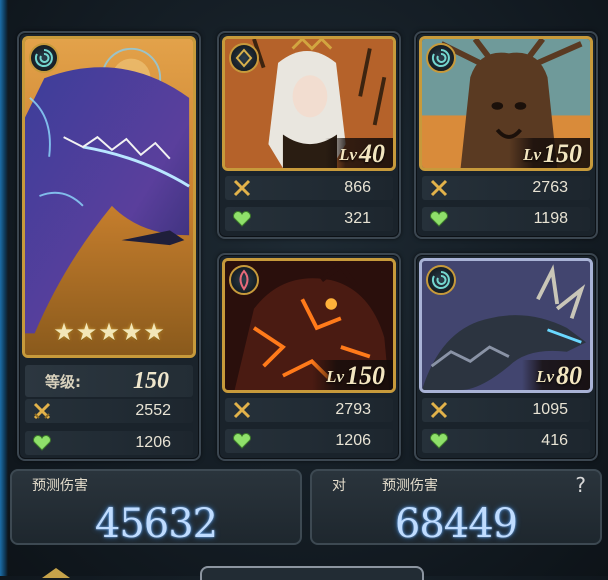 The width and height of the screenshot is (608, 580). What do you see at coordinates (410, 486) in the screenshot?
I see `vs-predicted-damage-label: 预测伤害` at bounding box center [410, 486].